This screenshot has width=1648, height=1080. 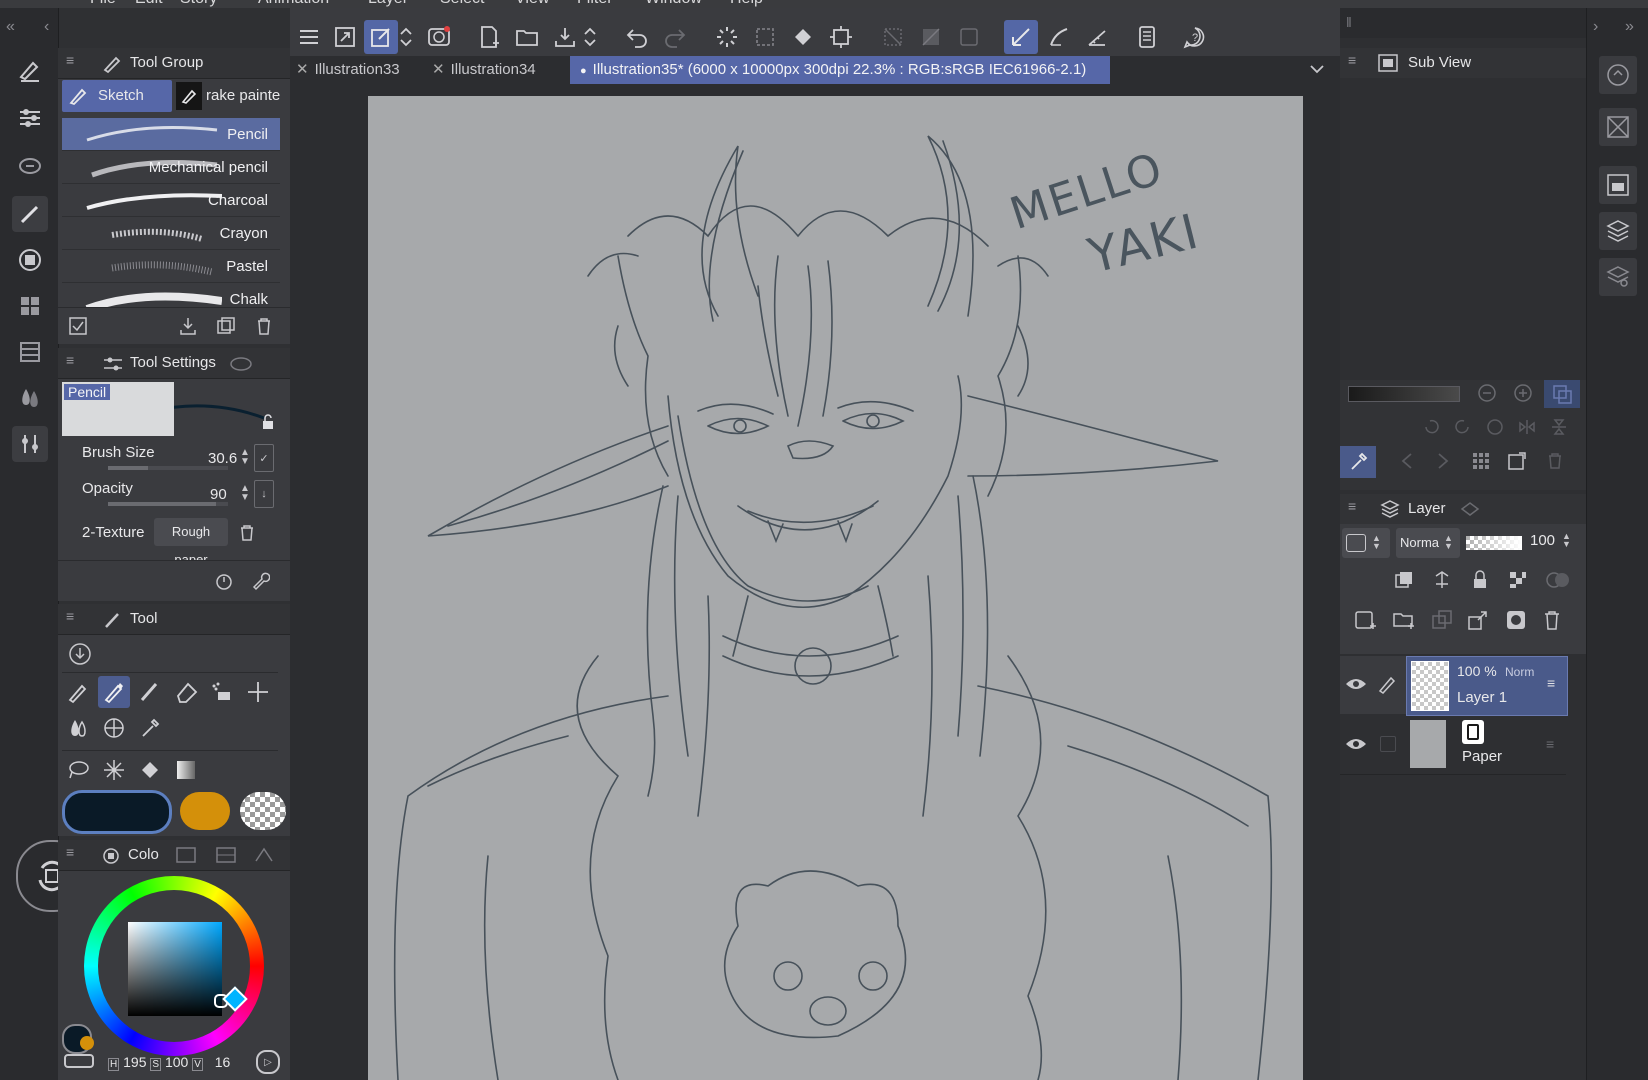 I want to click on tool-options-icon, so click(x=78, y=326).